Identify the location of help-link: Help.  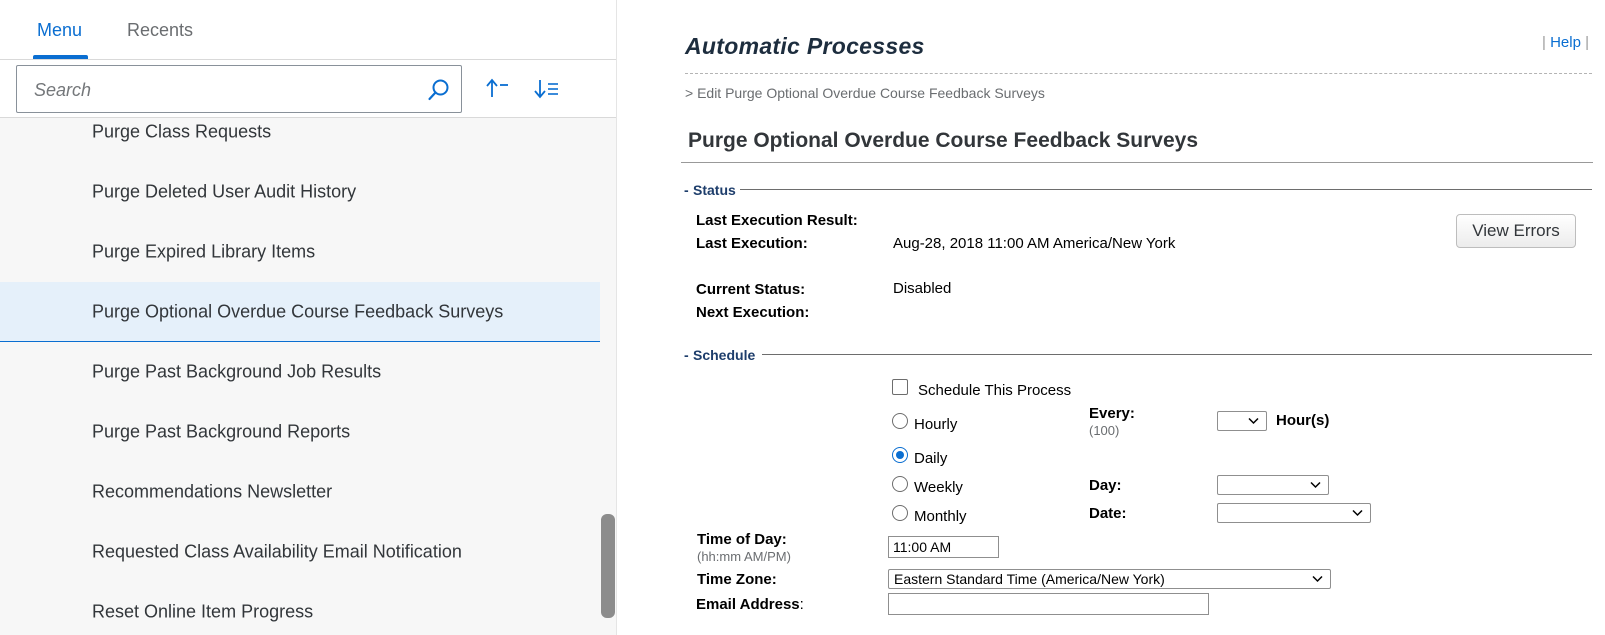
(1565, 42).